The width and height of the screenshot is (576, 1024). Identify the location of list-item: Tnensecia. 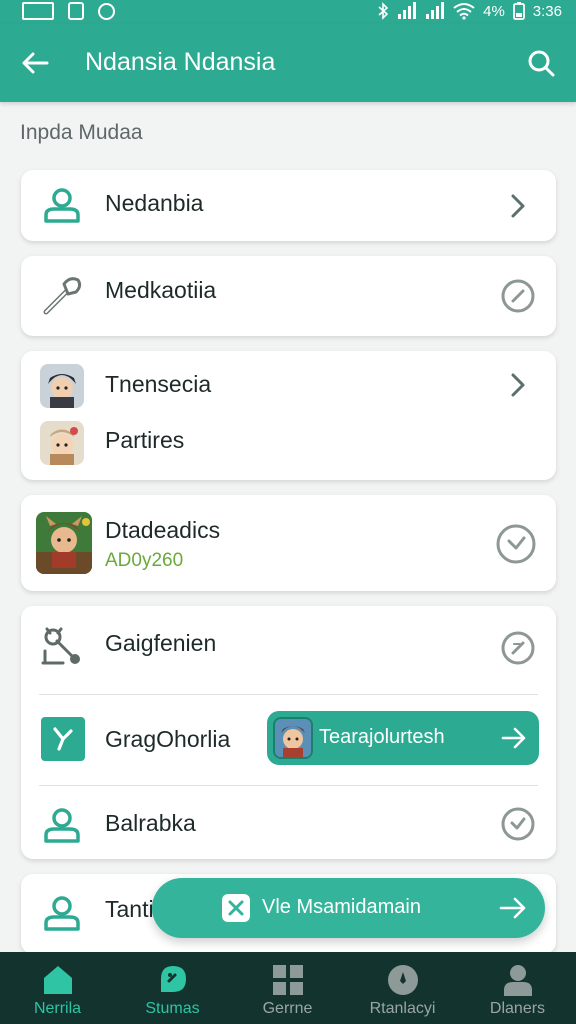
(288, 384).